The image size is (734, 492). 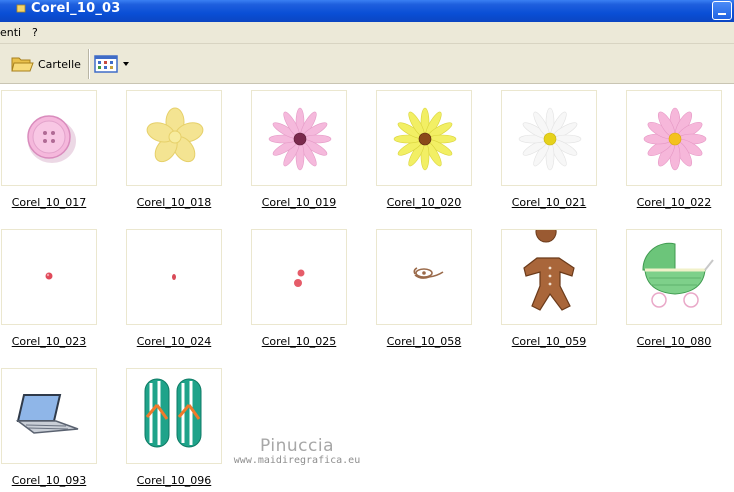 I want to click on views-button, so click(x=112, y=64).